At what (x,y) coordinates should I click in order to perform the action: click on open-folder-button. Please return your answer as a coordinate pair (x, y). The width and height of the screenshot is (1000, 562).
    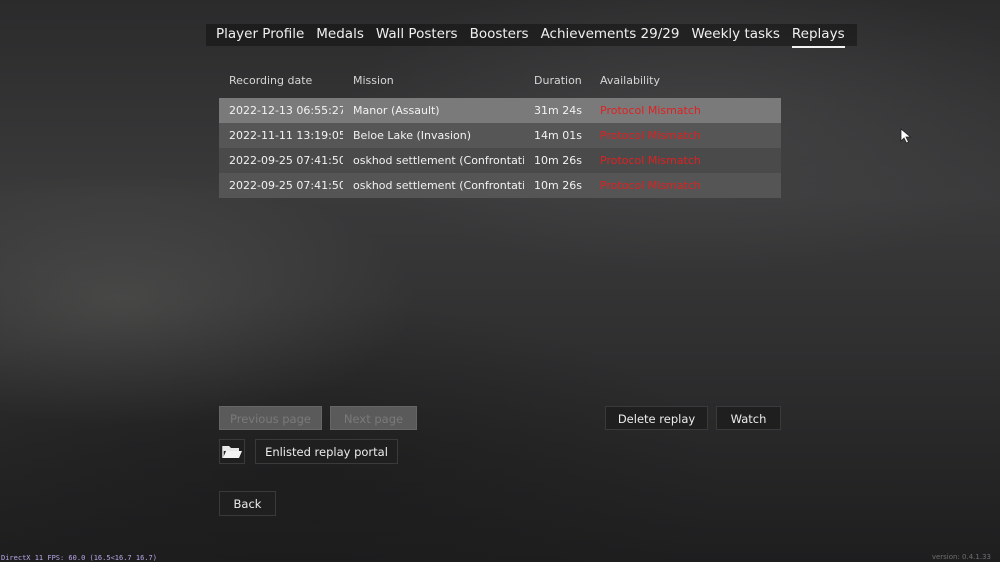
    Looking at the image, I should click on (232, 451).